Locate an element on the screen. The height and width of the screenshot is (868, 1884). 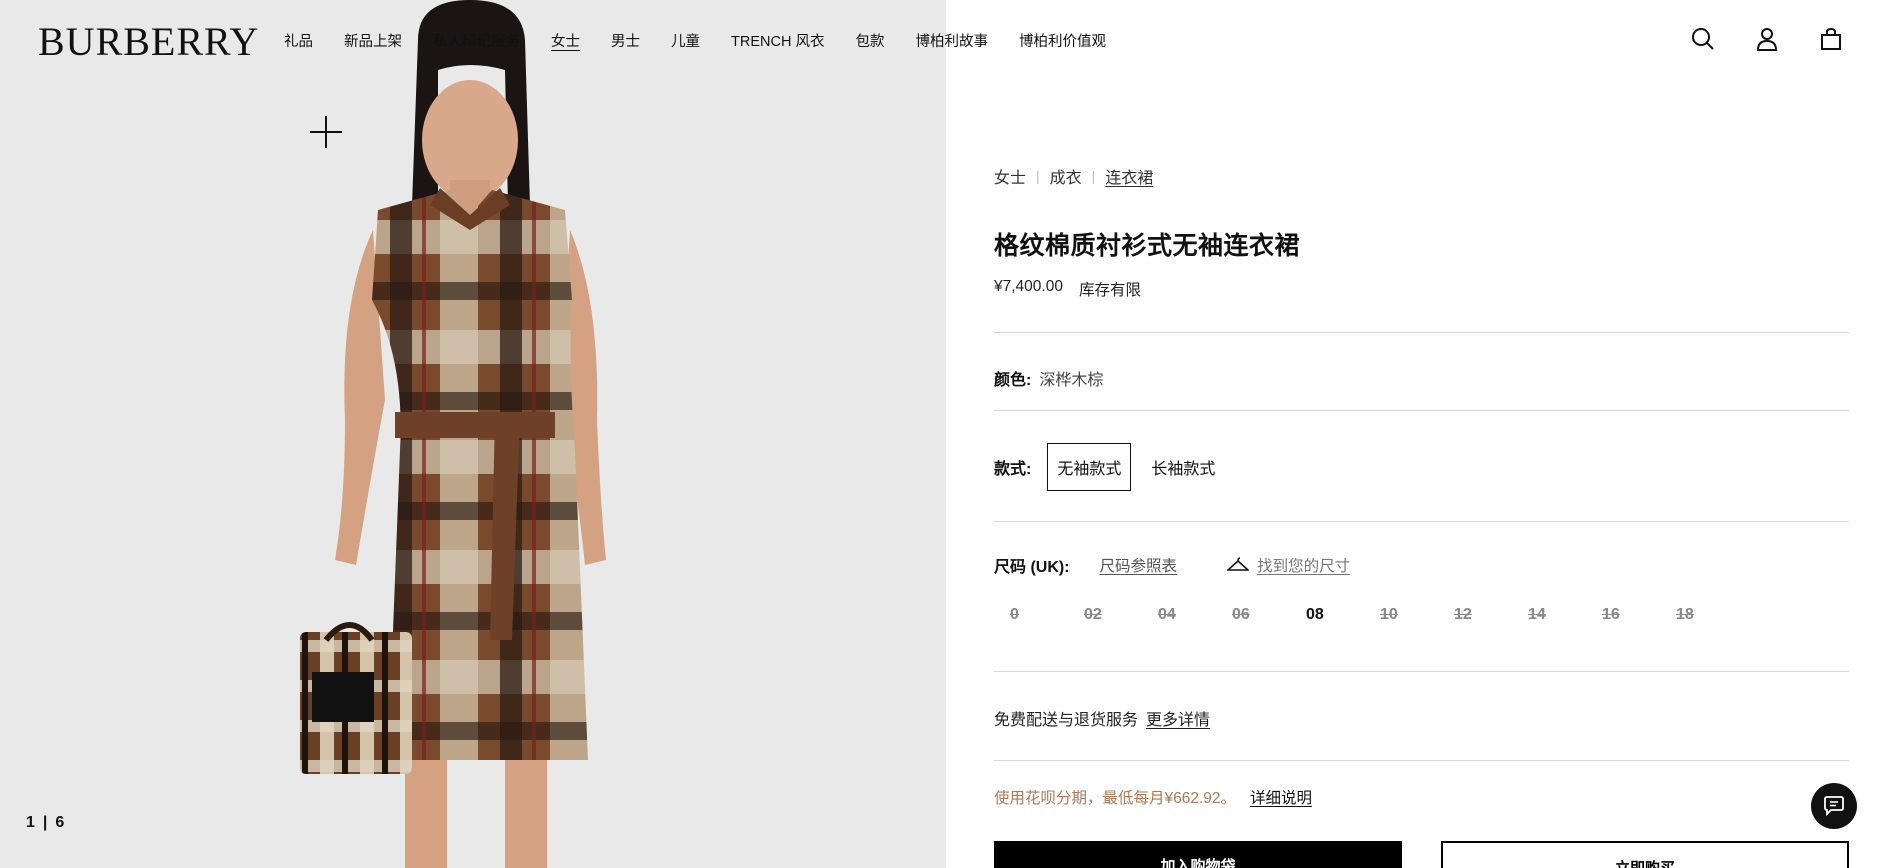
shipping-text: 免费配送与退货服务 is located at coordinates (1066, 720).